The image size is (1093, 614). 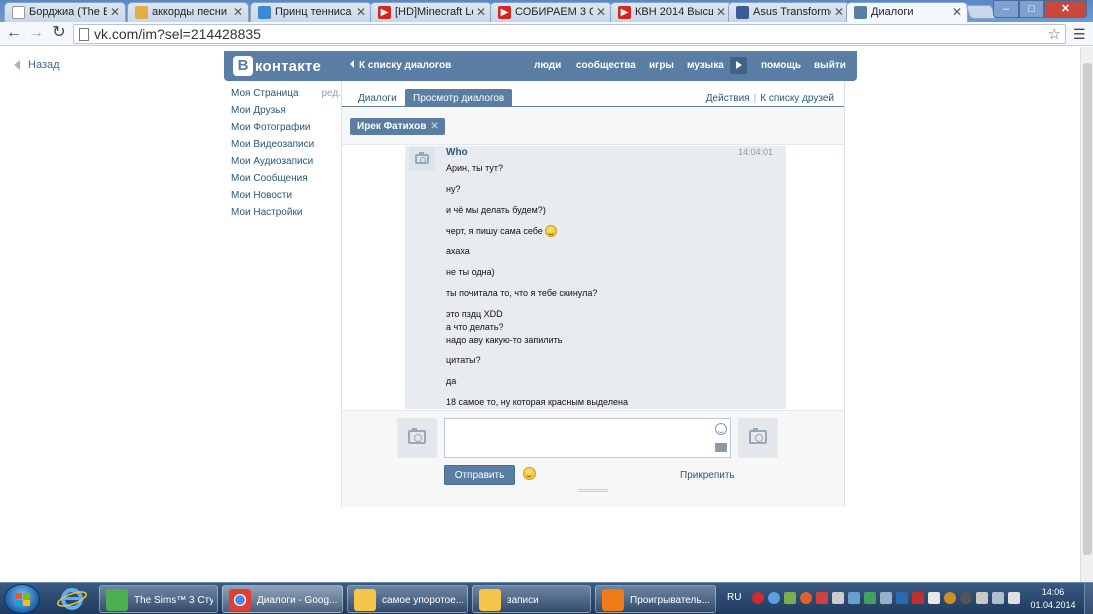 I want to click on laughing-emoji-icon, so click(x=529, y=473).